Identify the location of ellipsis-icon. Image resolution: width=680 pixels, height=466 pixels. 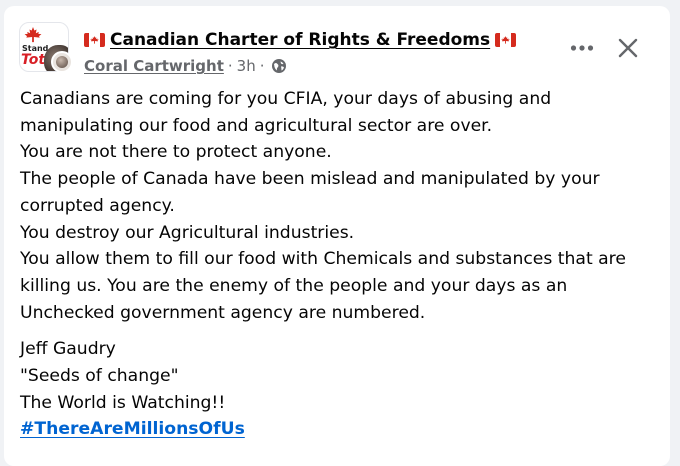
(582, 48).